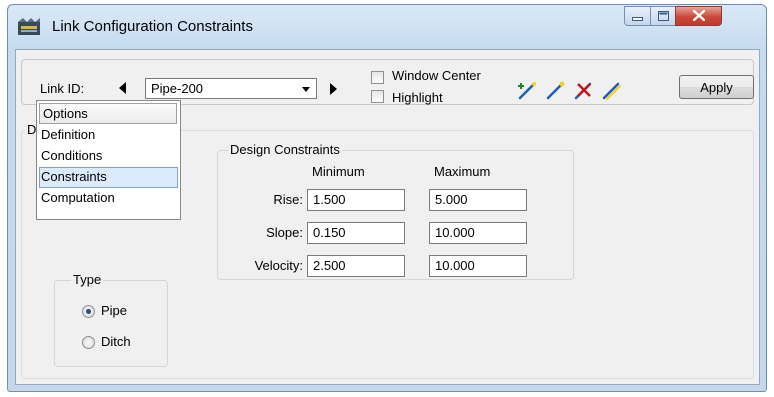 This screenshot has width=774, height=397. What do you see at coordinates (231, 88) in the screenshot?
I see `link-id-dropdown: Pipe-200` at bounding box center [231, 88].